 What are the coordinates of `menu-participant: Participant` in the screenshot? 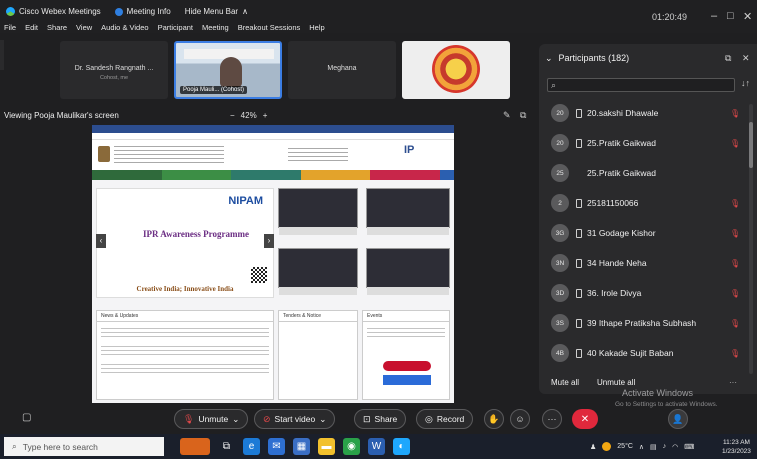 It's located at (175, 27).